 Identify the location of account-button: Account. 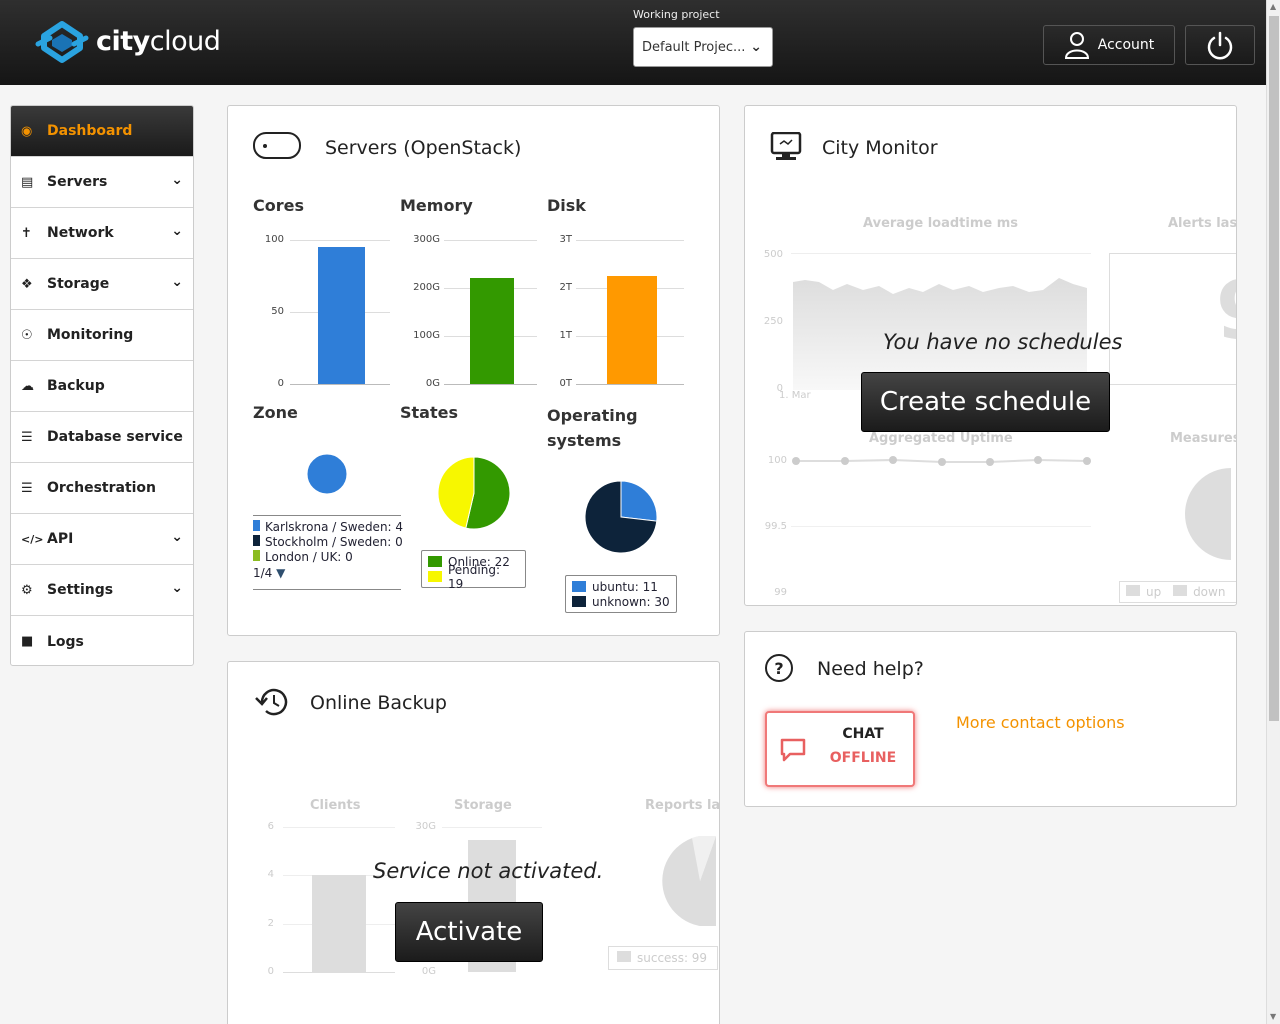
(1109, 45).